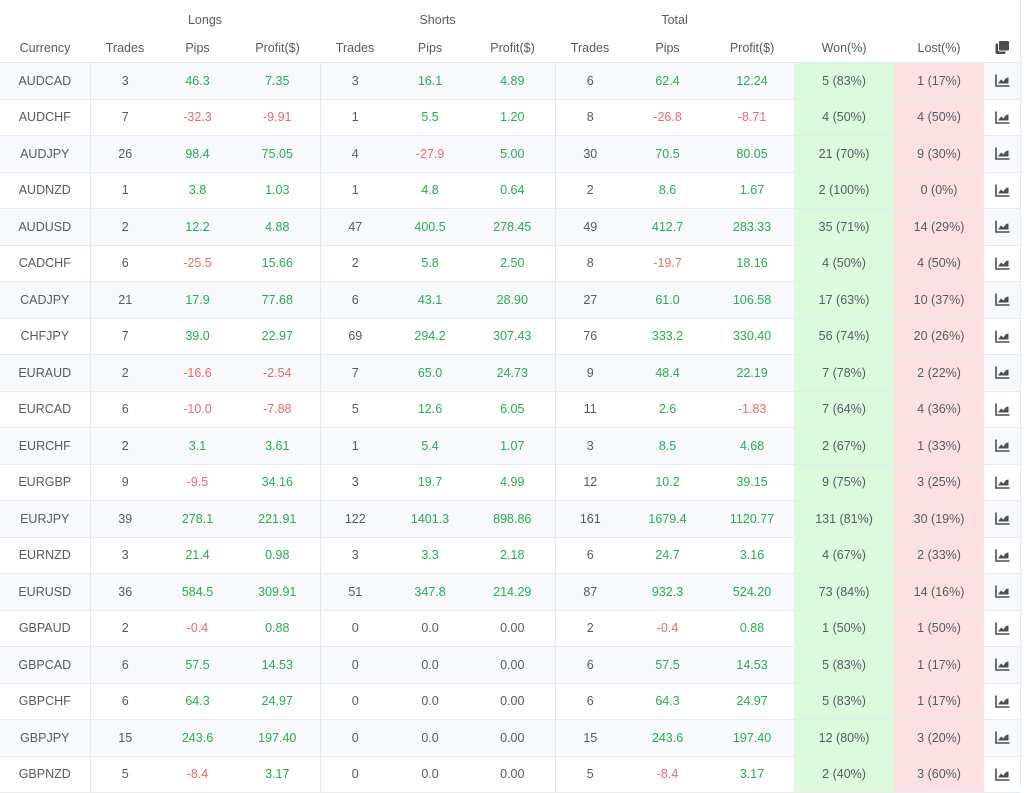 The height and width of the screenshot is (793, 1024). Describe the element at coordinates (513, 117) in the screenshot. I see `cell-short-profit: 1.20` at that location.